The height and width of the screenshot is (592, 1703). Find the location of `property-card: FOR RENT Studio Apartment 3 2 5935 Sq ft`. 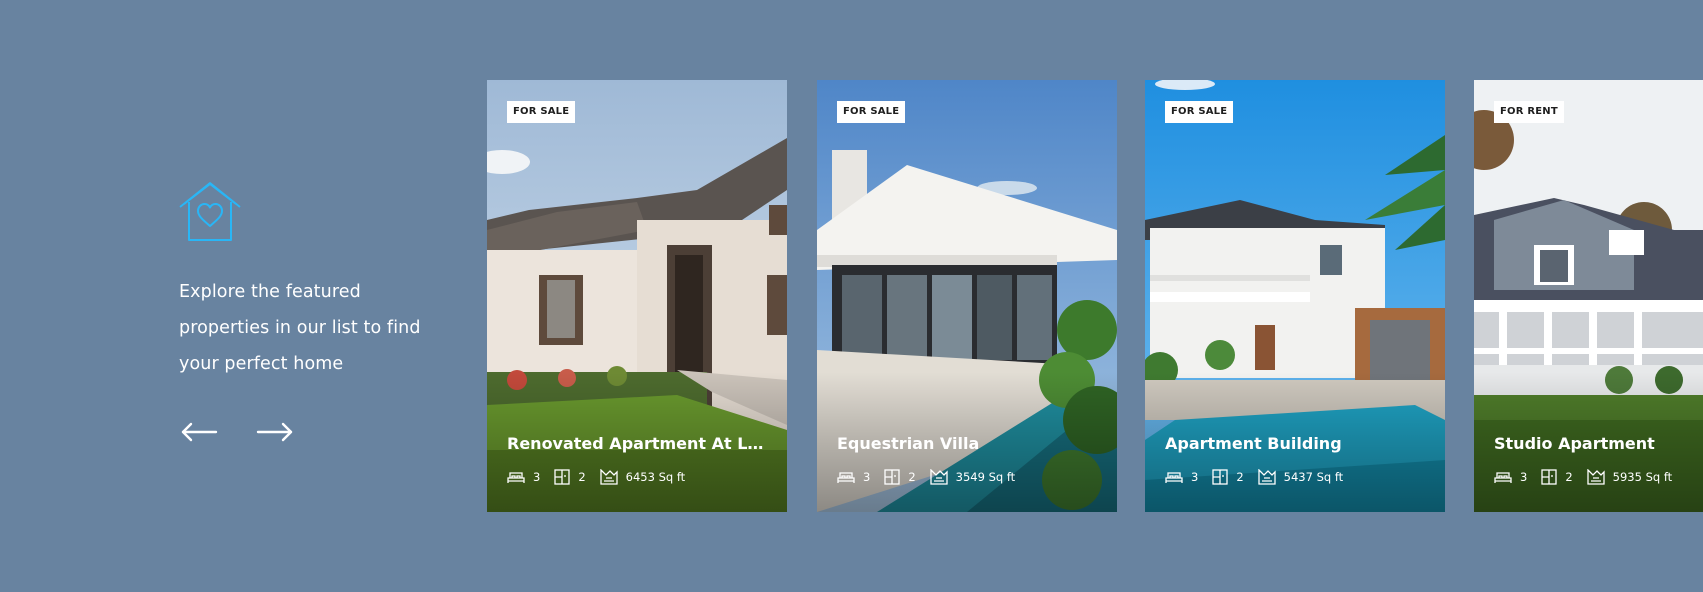

property-card: FOR RENT Studio Apartment 3 2 5935 Sq ft is located at coordinates (1588, 296).